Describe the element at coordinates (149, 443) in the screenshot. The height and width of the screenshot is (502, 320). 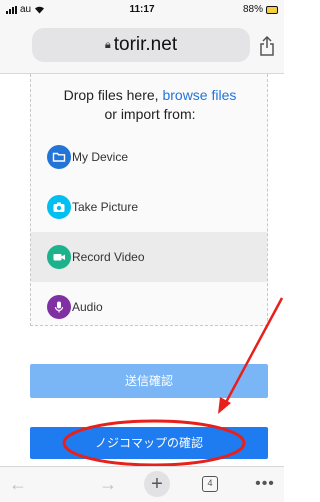
I see `map-confirm-button: ノジコマップの確認` at that location.